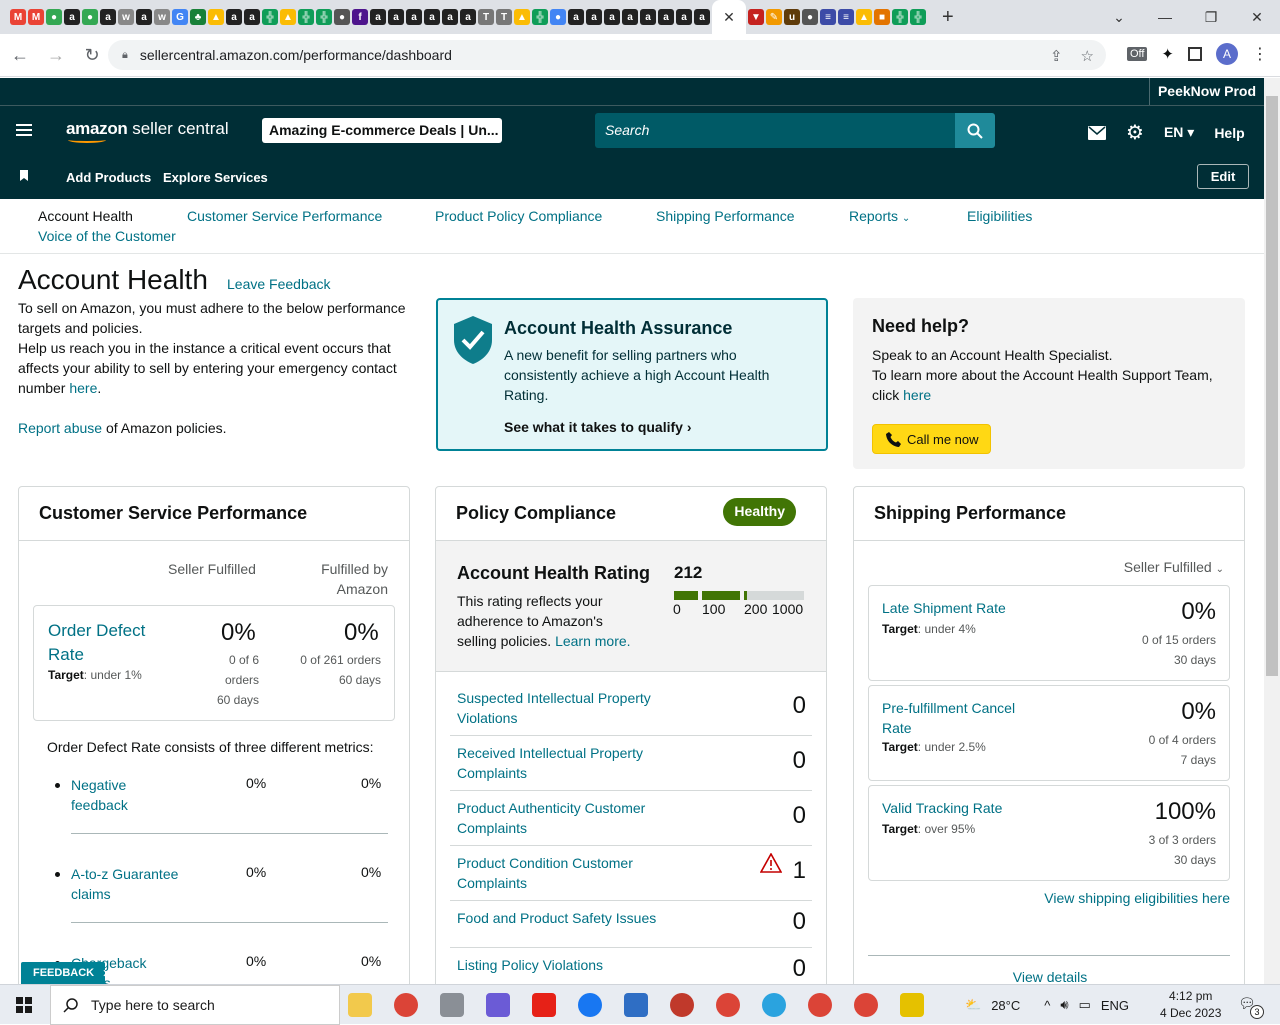 The width and height of the screenshot is (1280, 1025). What do you see at coordinates (774, 1005) in the screenshot?
I see `telegram-icon` at bounding box center [774, 1005].